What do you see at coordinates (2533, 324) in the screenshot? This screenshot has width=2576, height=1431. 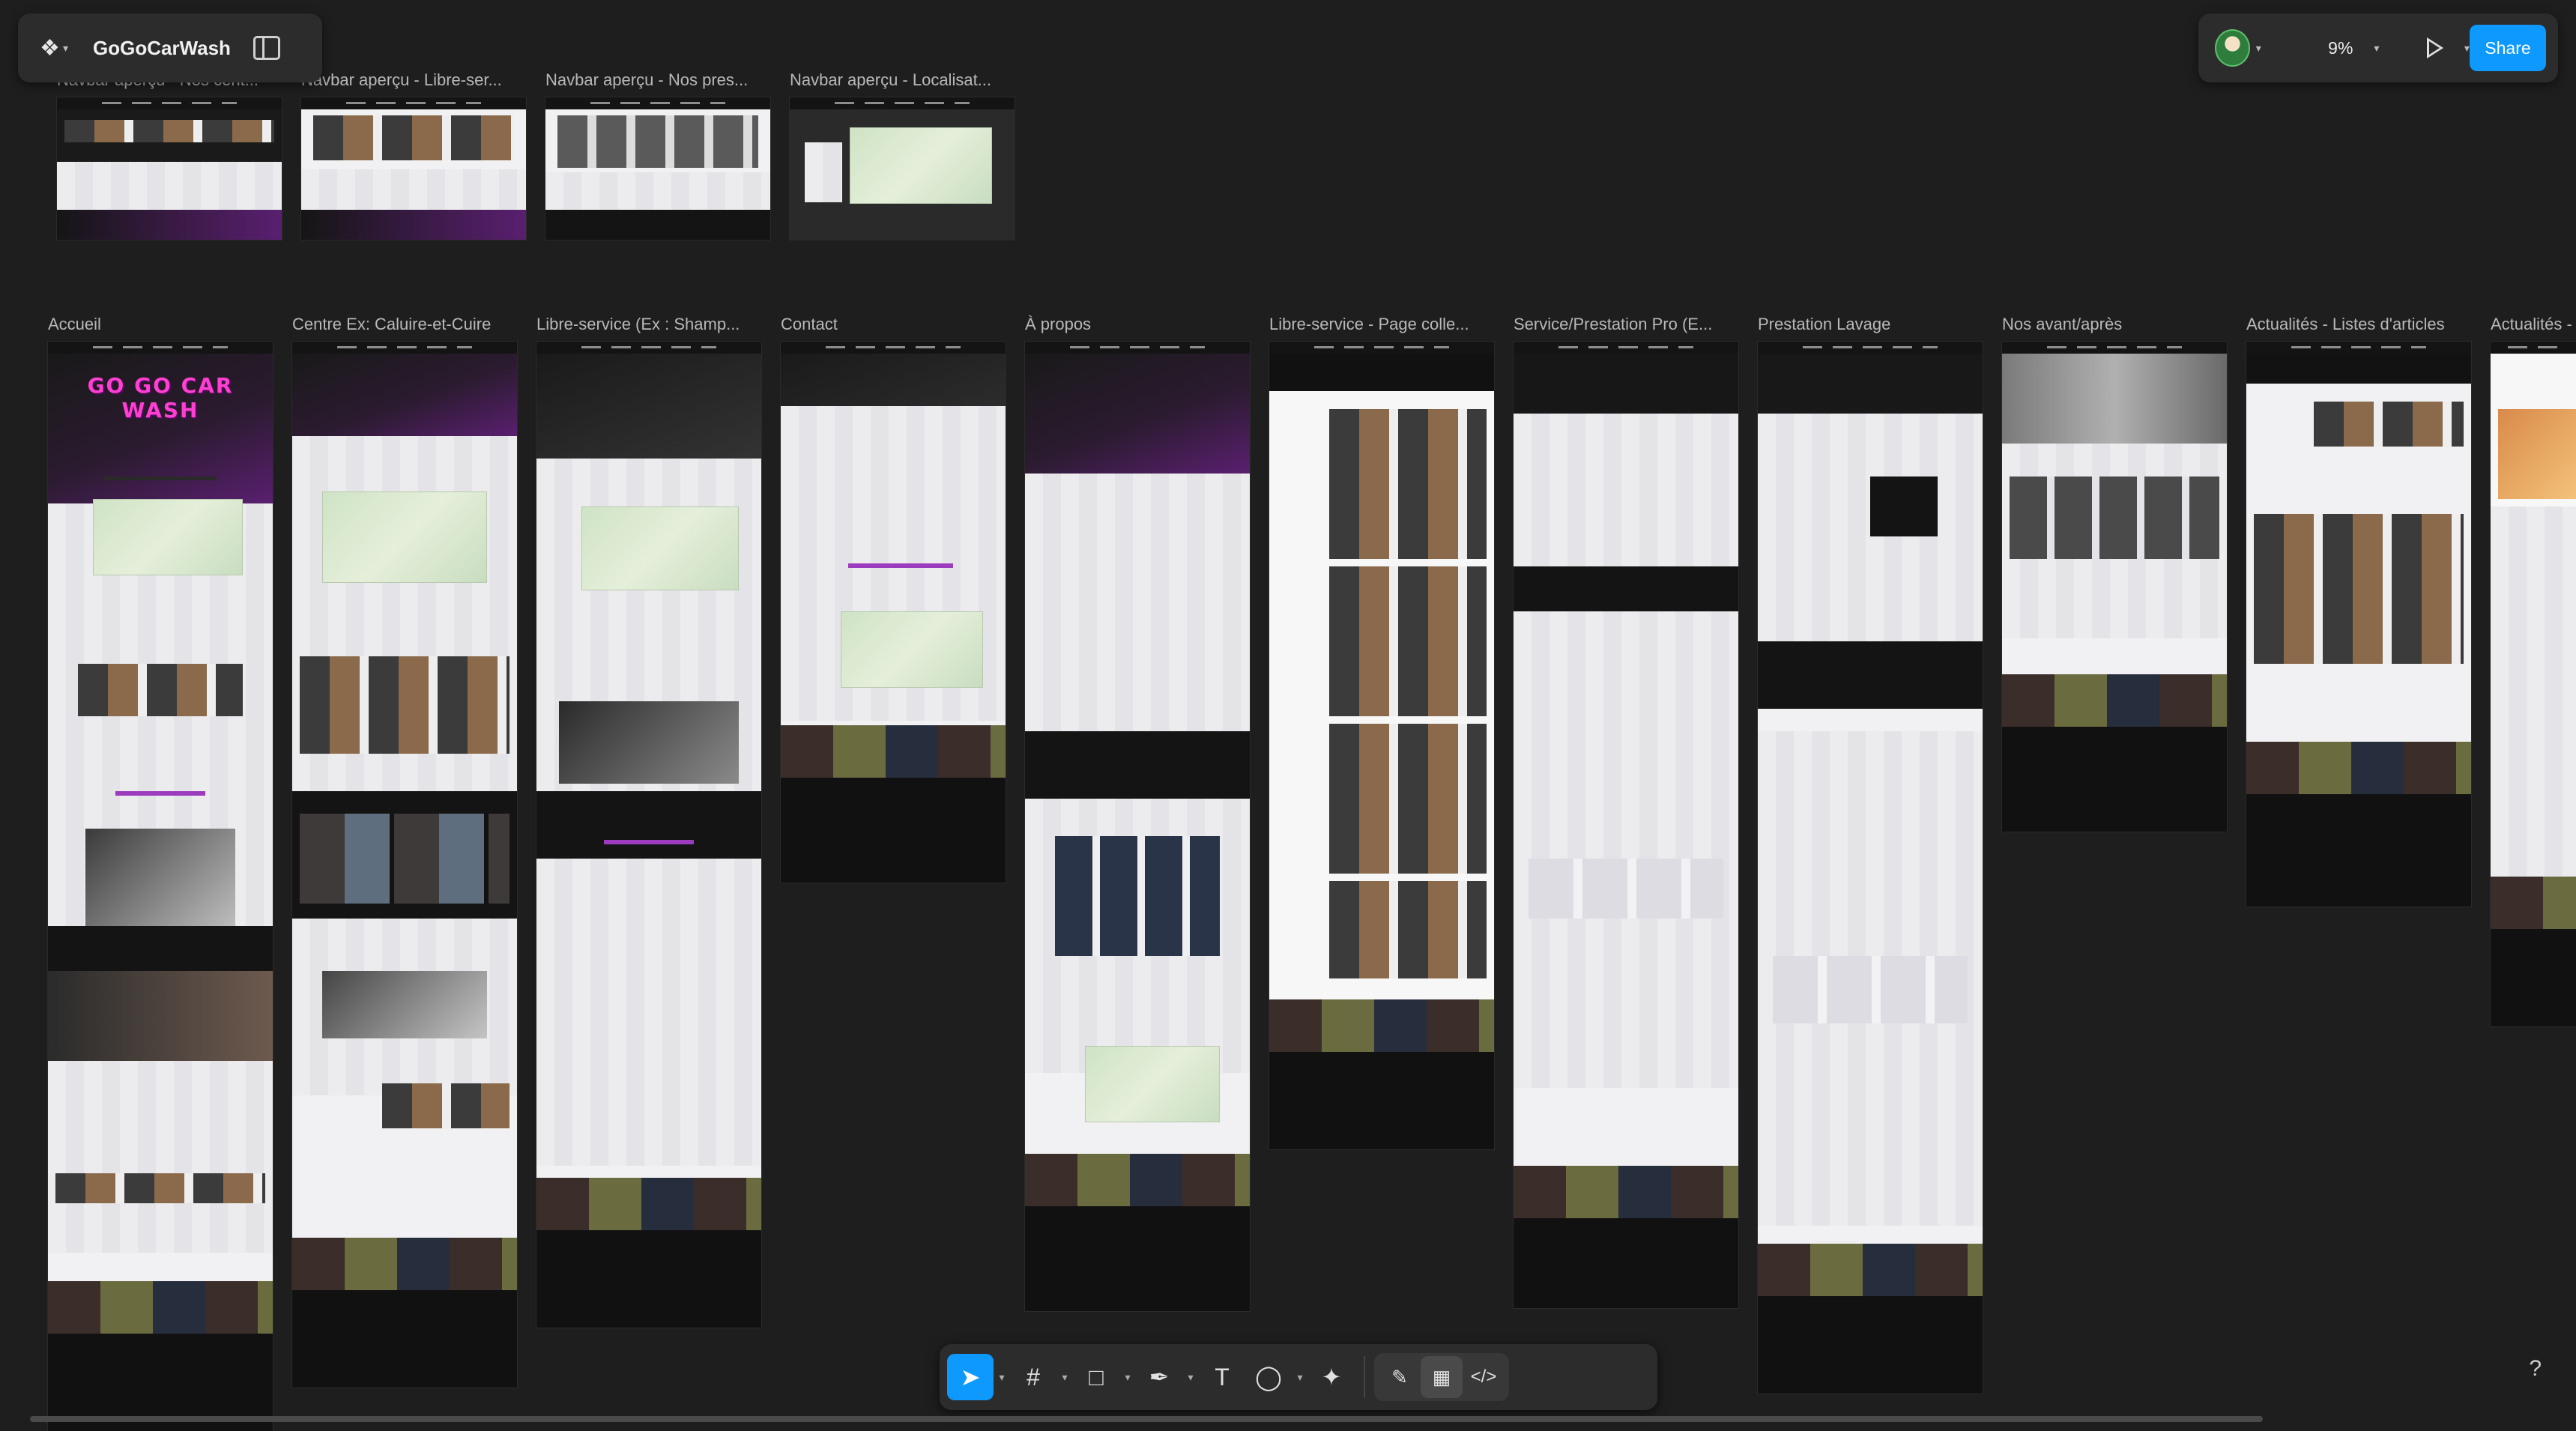 I see `frame-label: Actualités -` at bounding box center [2533, 324].